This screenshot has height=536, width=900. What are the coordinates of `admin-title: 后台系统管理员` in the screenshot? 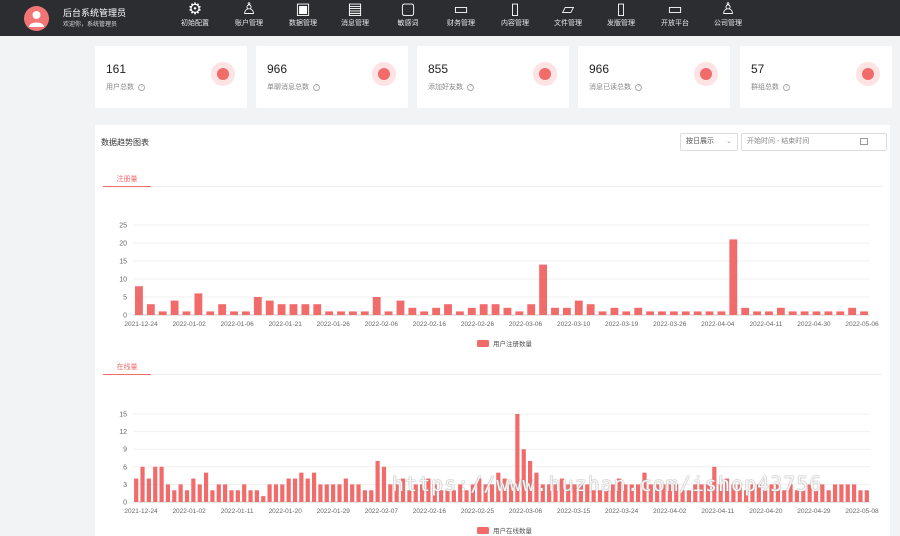 It's located at (95, 13).